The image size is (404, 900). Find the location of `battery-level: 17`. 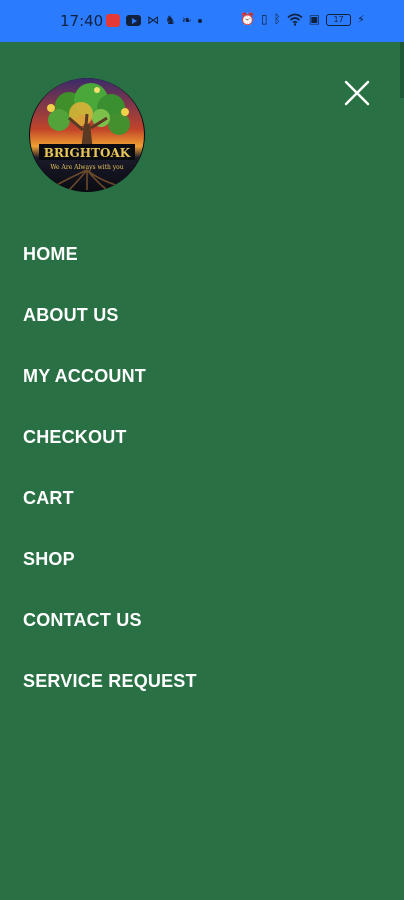

battery-level: 17 is located at coordinates (338, 19).